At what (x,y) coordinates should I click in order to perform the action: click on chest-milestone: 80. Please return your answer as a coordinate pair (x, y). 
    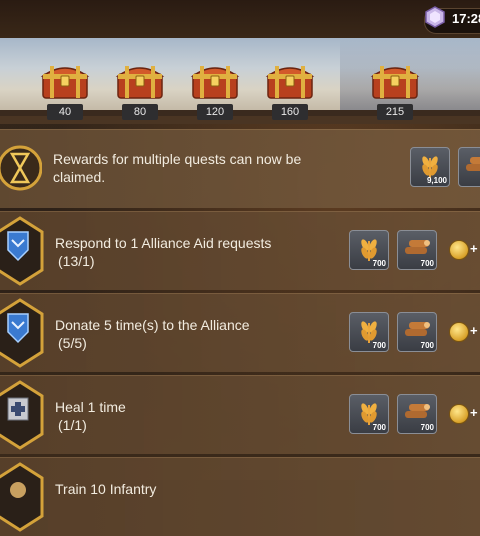
    Looking at the image, I should click on (140, 112).